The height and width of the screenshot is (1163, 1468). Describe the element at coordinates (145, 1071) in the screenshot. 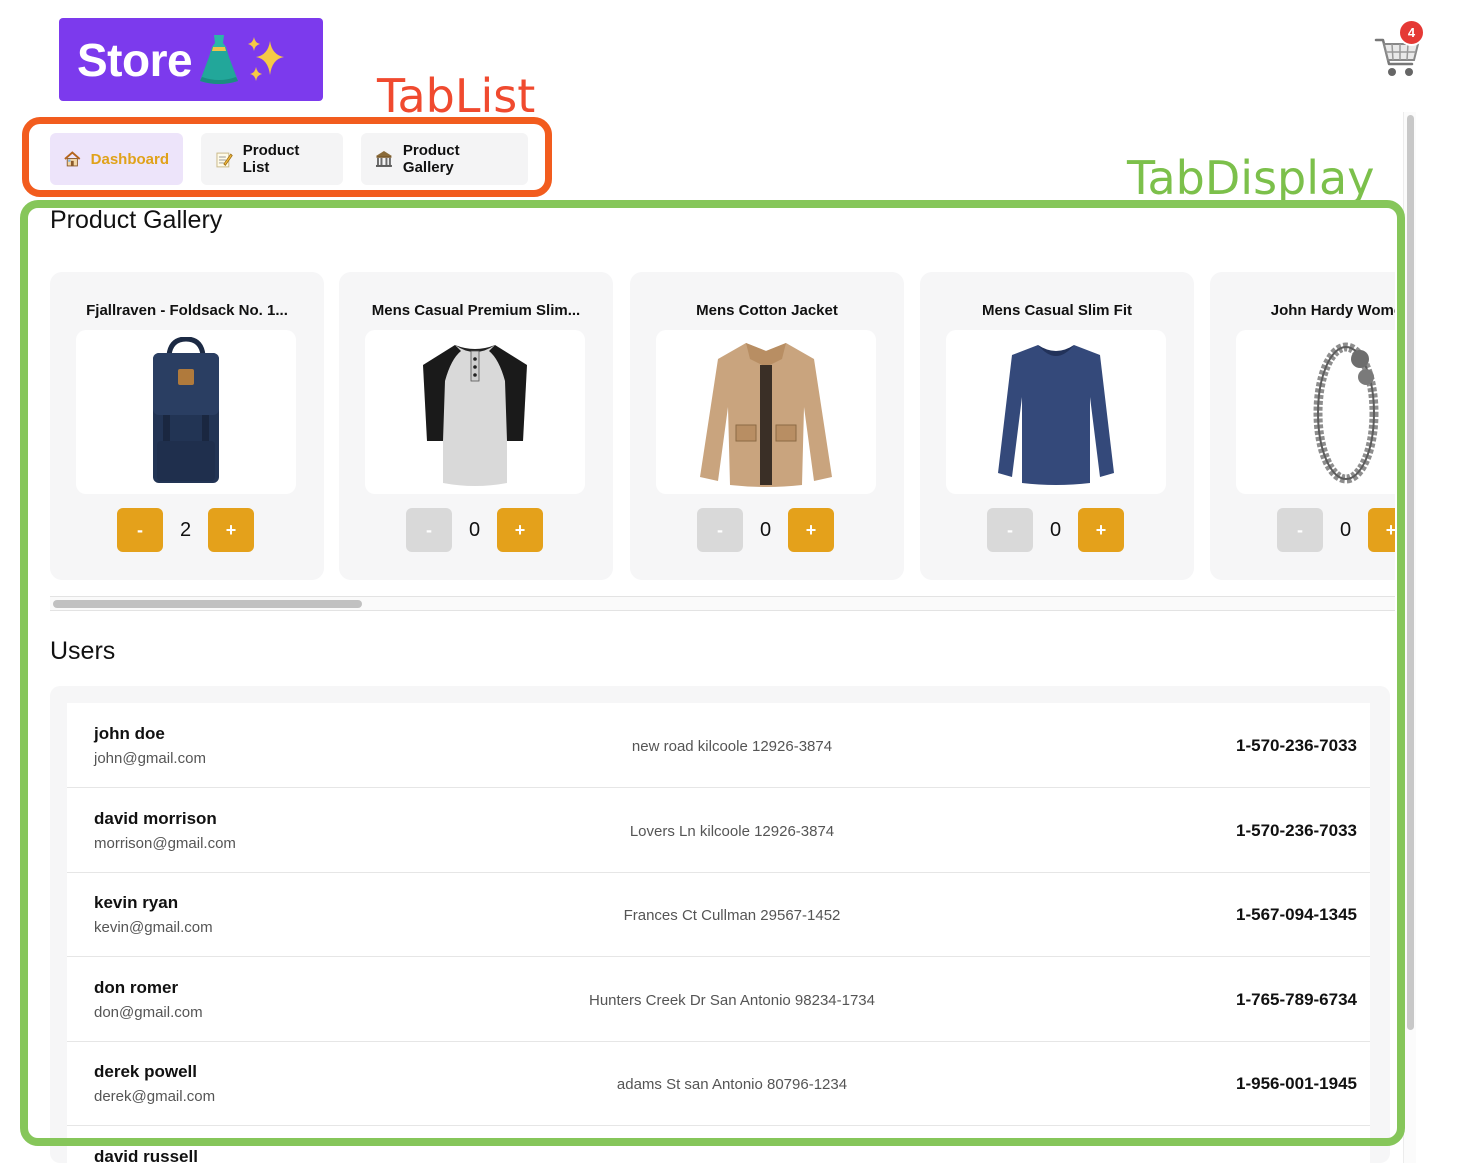

I see `user-name: derek powell` at that location.